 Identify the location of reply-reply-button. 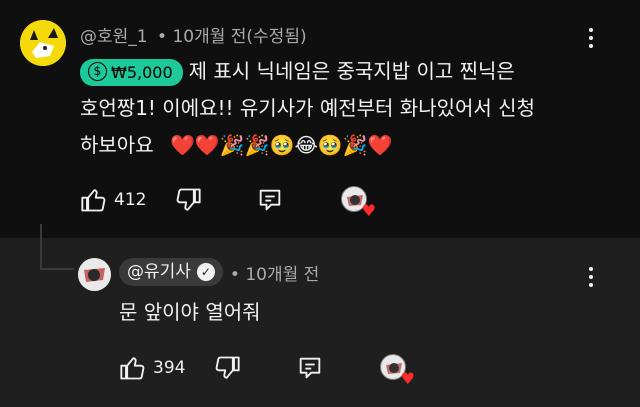
(310, 370).